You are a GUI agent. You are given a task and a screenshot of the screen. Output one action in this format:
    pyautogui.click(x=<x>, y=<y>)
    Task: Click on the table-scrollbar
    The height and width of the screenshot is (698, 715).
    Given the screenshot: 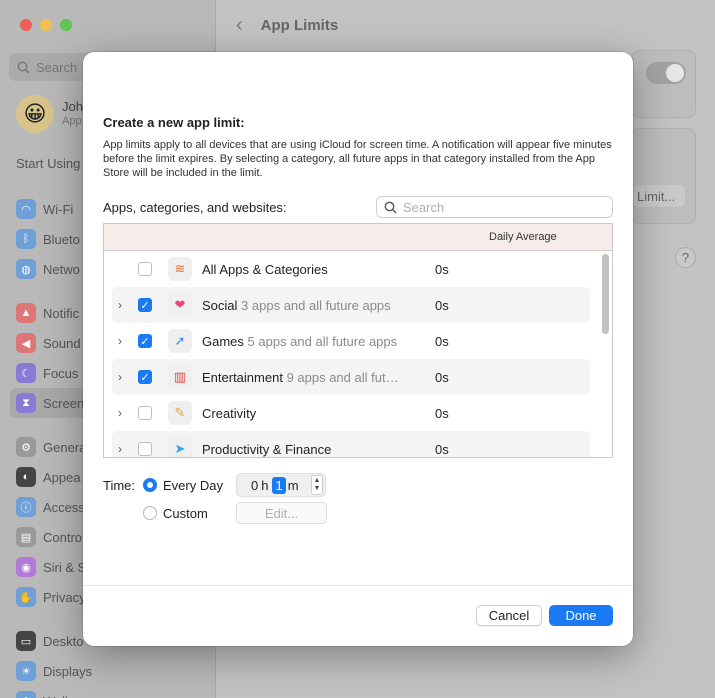 What is the action you would take?
    pyautogui.click(x=606, y=355)
    